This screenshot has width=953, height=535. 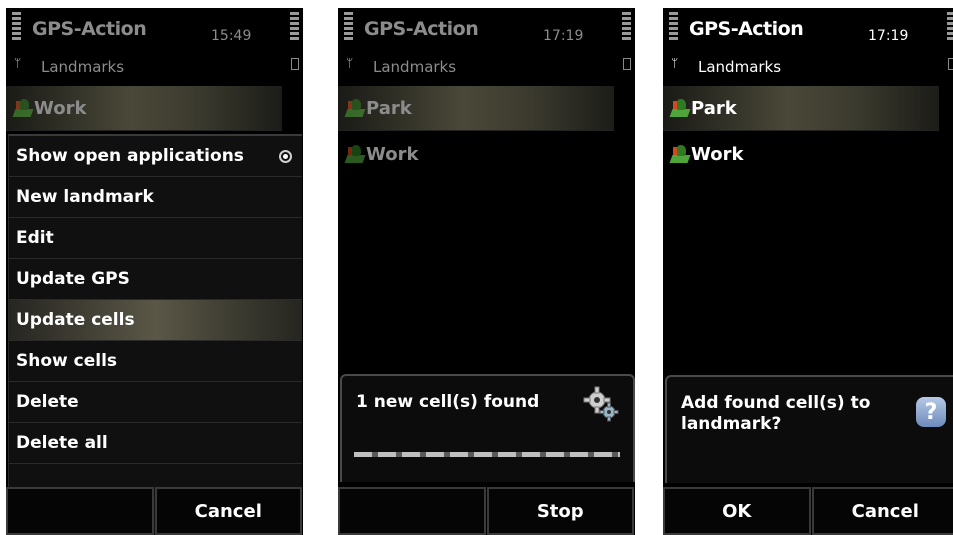 I want to click on menu-item-label: Delete all, so click(x=62, y=443).